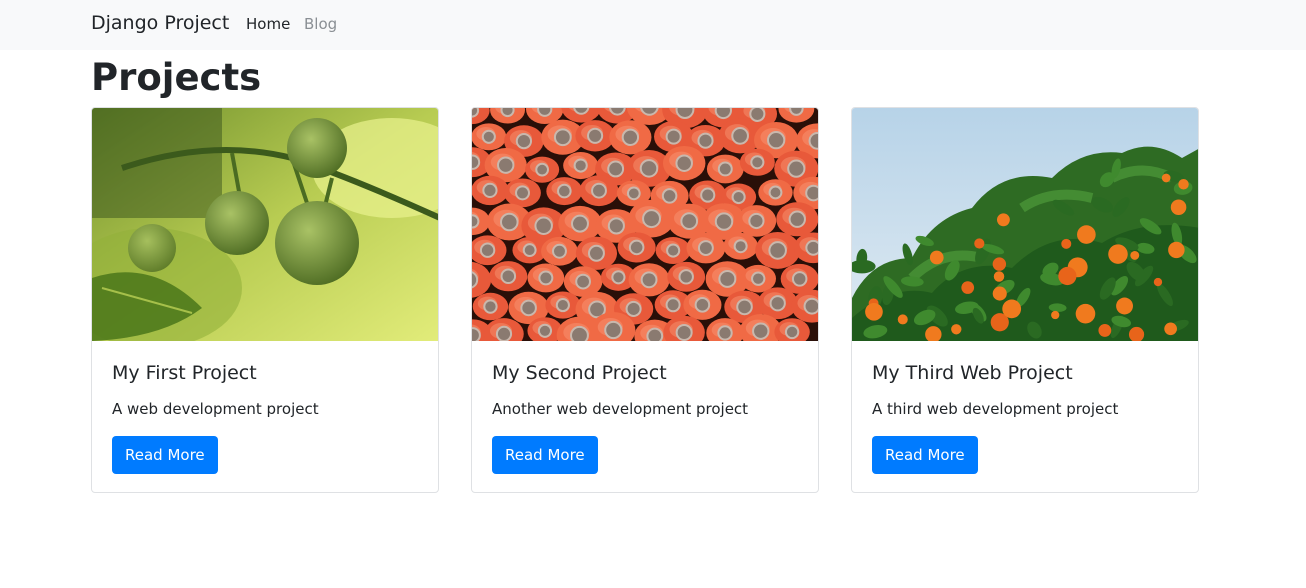 This screenshot has height=588, width=1306. I want to click on project-title: My Second Project, so click(579, 373).